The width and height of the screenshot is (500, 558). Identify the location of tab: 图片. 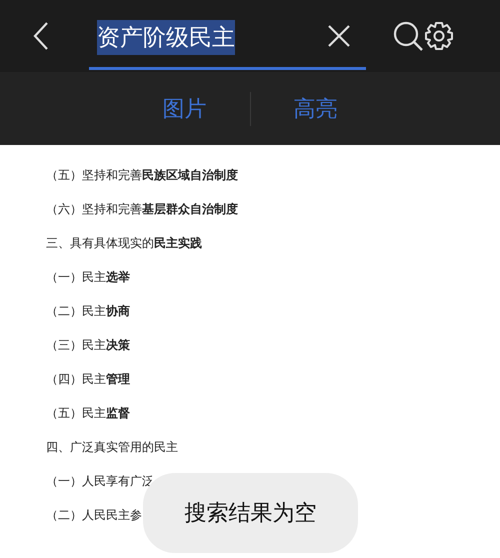
(185, 109).